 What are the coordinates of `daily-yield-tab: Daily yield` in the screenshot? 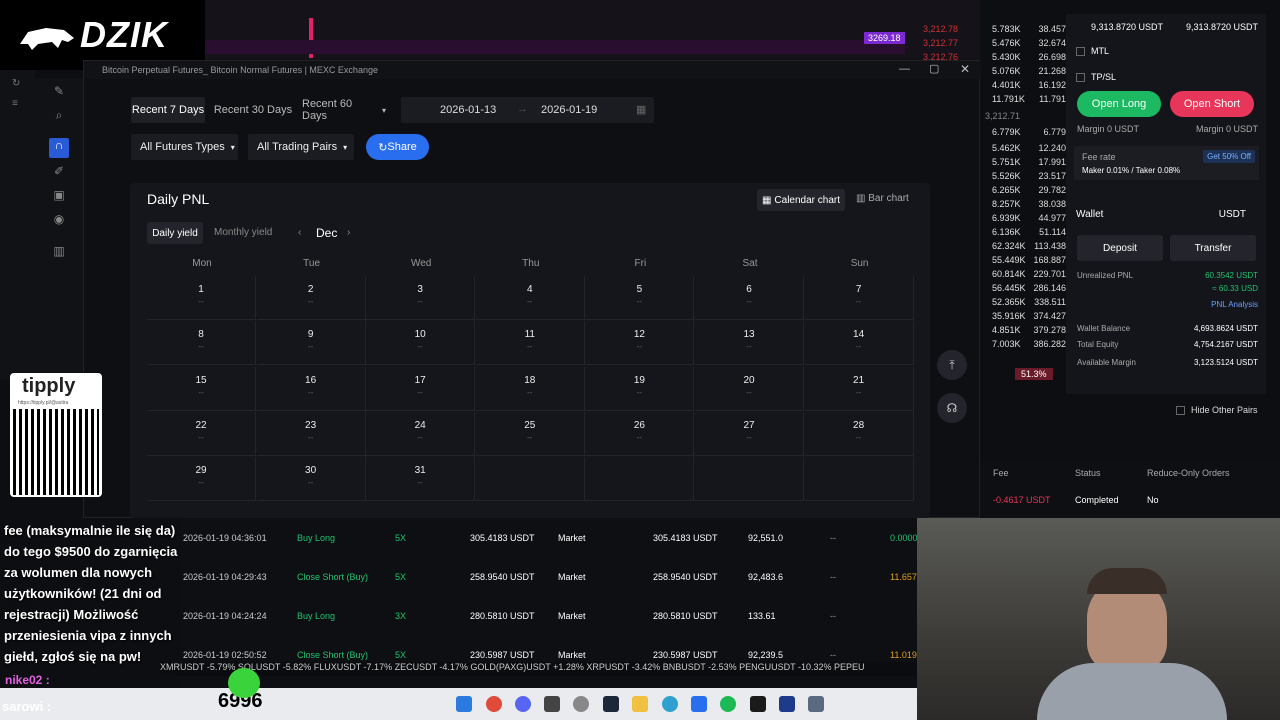 It's located at (175, 233).